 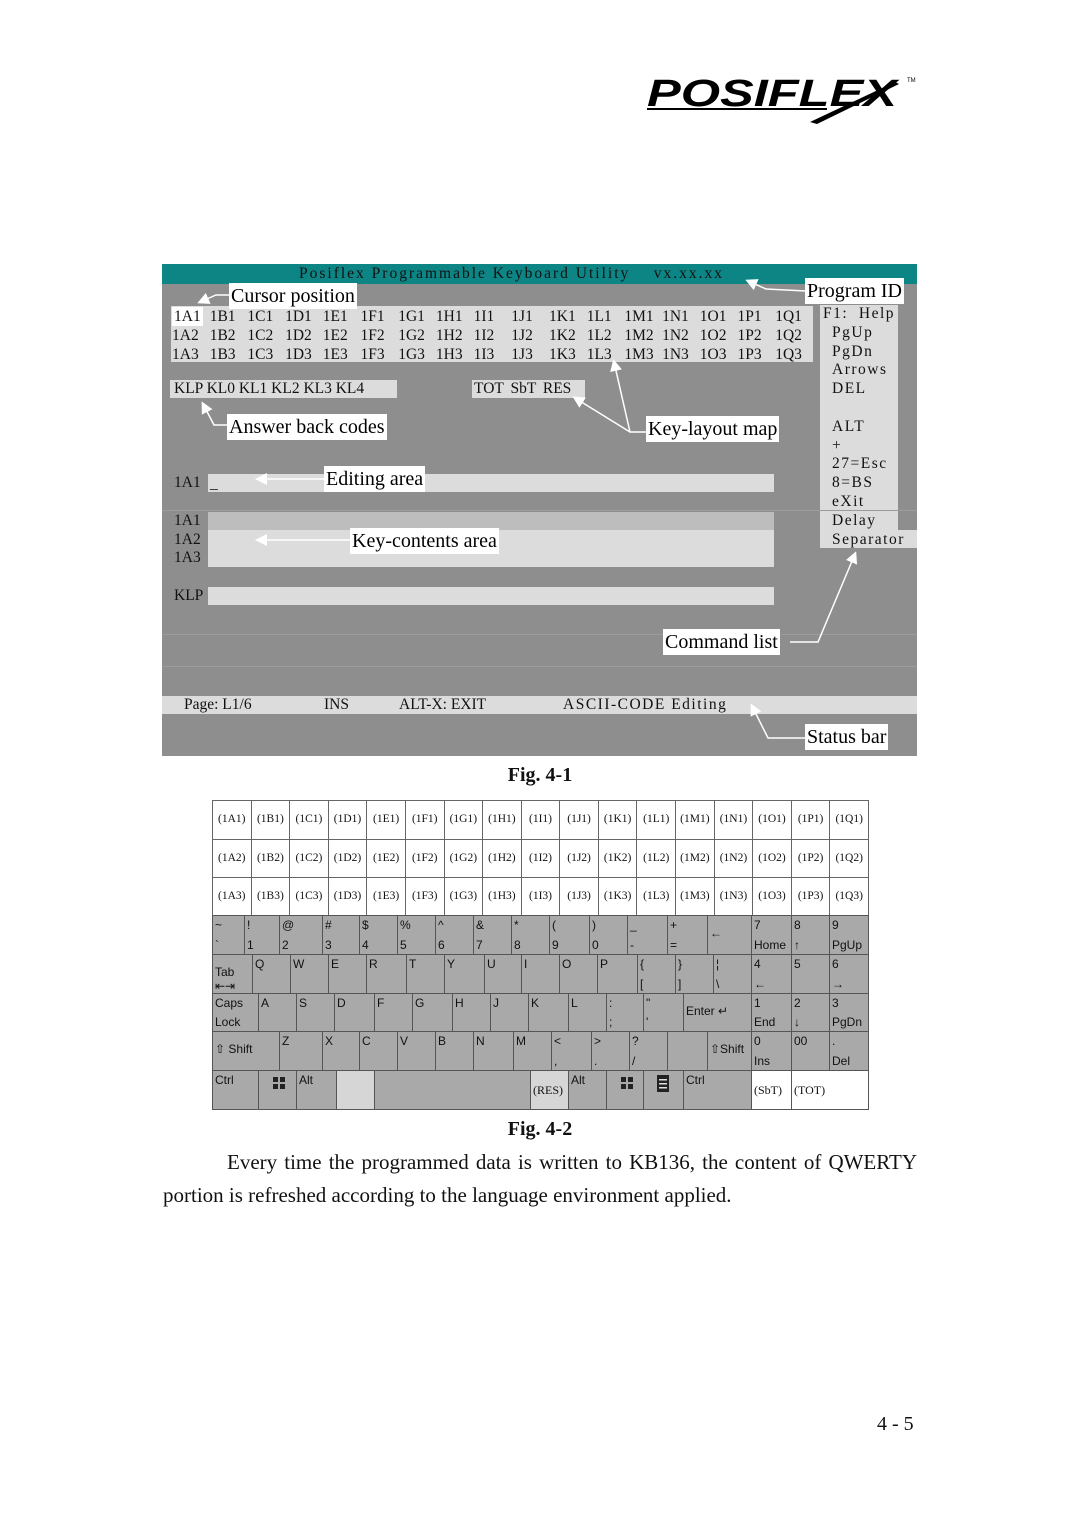 What do you see at coordinates (656, 974) in the screenshot?
I see `key-symbol: {[` at bounding box center [656, 974].